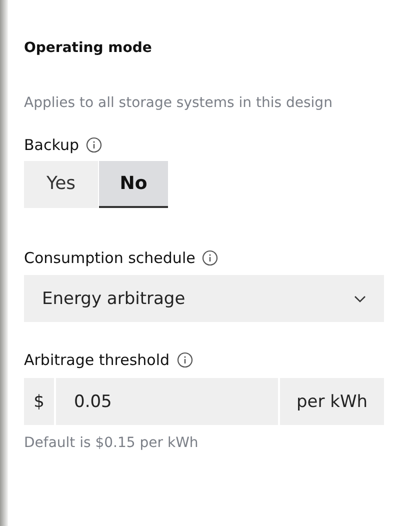 The image size is (404, 526). Describe the element at coordinates (88, 48) in the screenshot. I see `section-title: Operating mode` at that location.